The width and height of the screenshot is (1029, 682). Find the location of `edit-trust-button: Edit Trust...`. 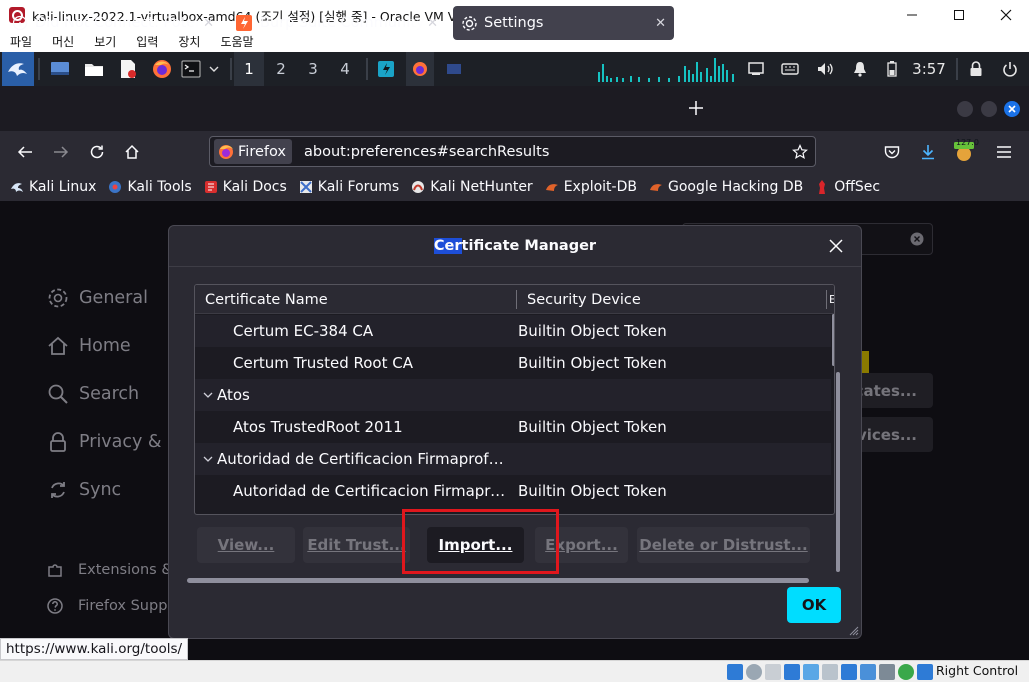

edit-trust-button: Edit Trust... is located at coordinates (356, 545).